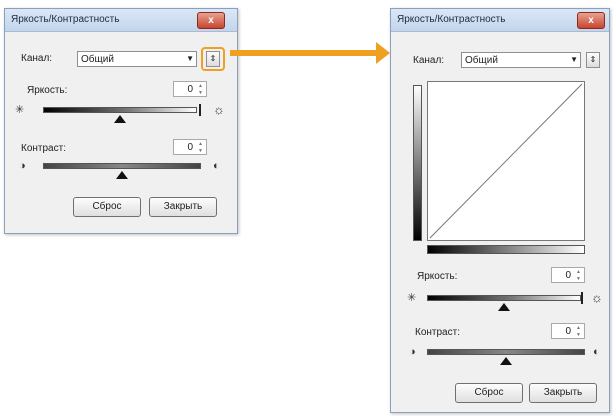 The height and width of the screenshot is (416, 613). I want to click on output-gradient-bar, so click(417, 163).